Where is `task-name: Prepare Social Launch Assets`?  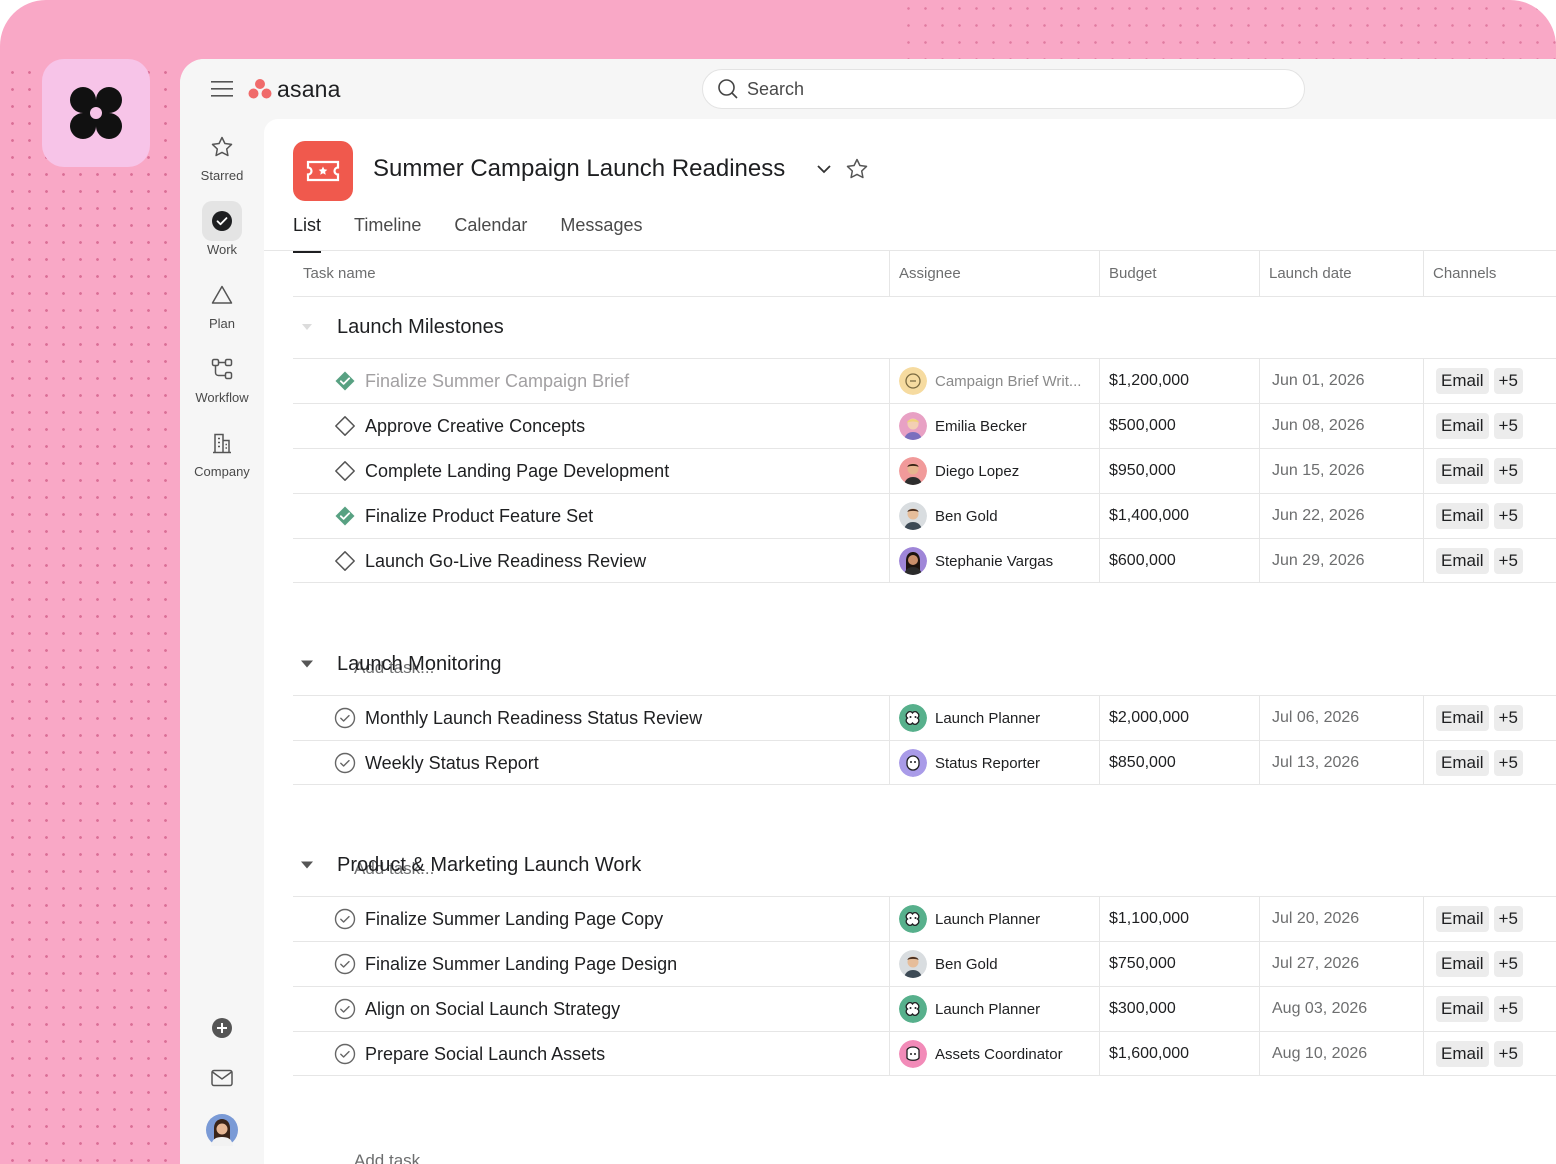 task-name: Prepare Social Launch Assets is located at coordinates (485, 1054).